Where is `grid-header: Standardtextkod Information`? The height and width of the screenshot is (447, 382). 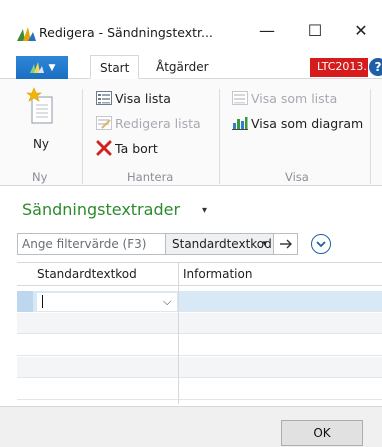 grid-header: Standardtextkod Information is located at coordinates (199, 274).